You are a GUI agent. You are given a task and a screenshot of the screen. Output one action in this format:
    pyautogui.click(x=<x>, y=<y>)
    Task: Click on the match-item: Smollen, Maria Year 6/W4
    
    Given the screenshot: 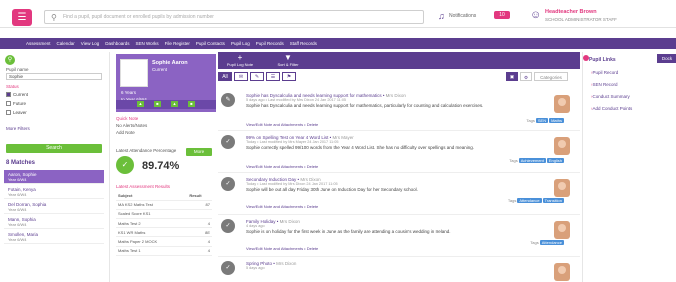 What is the action you would take?
    pyautogui.click(x=54, y=237)
    